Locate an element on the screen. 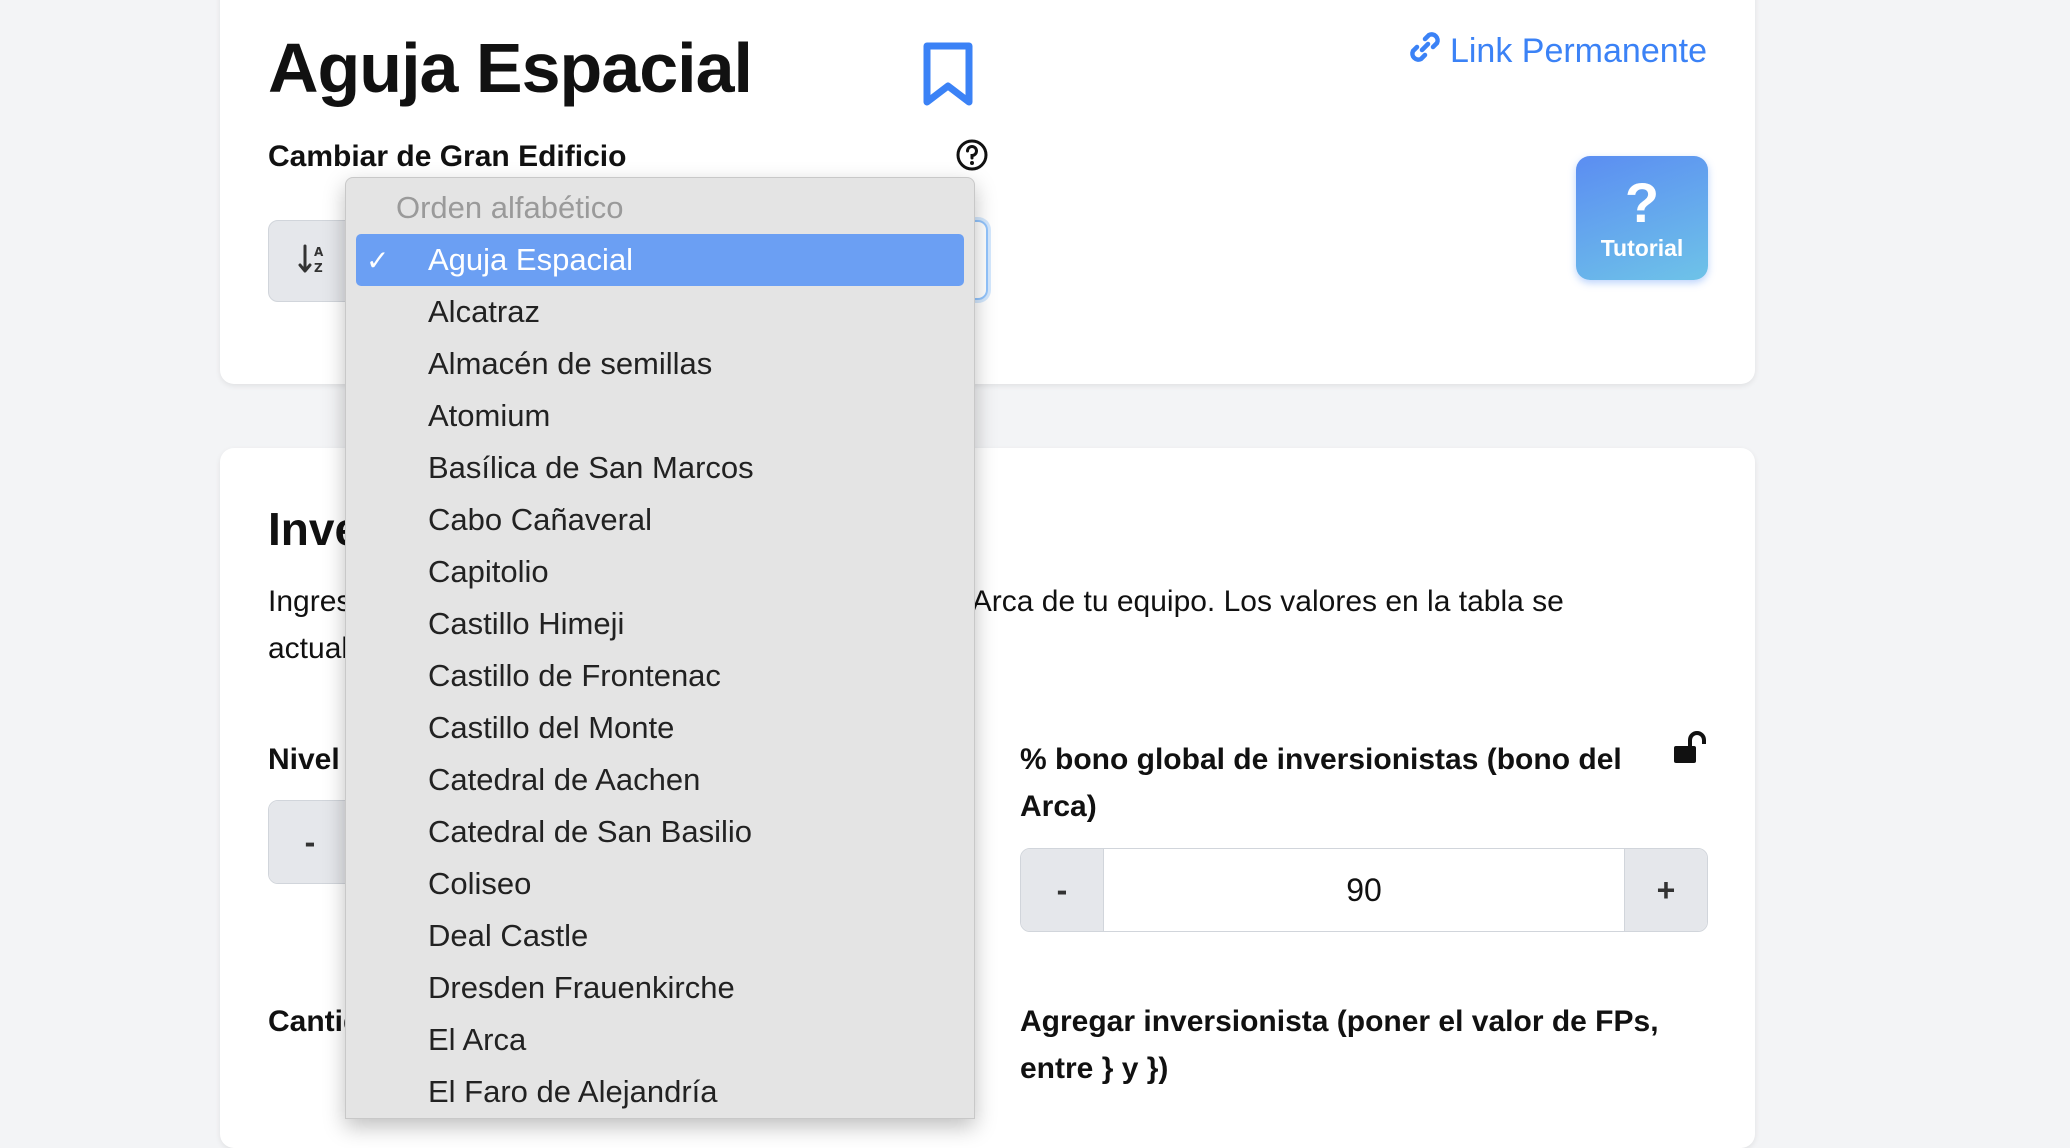 The image size is (2070, 1148). dropdown-option-selected: ✓ Aguja Espacial is located at coordinates (660, 260).